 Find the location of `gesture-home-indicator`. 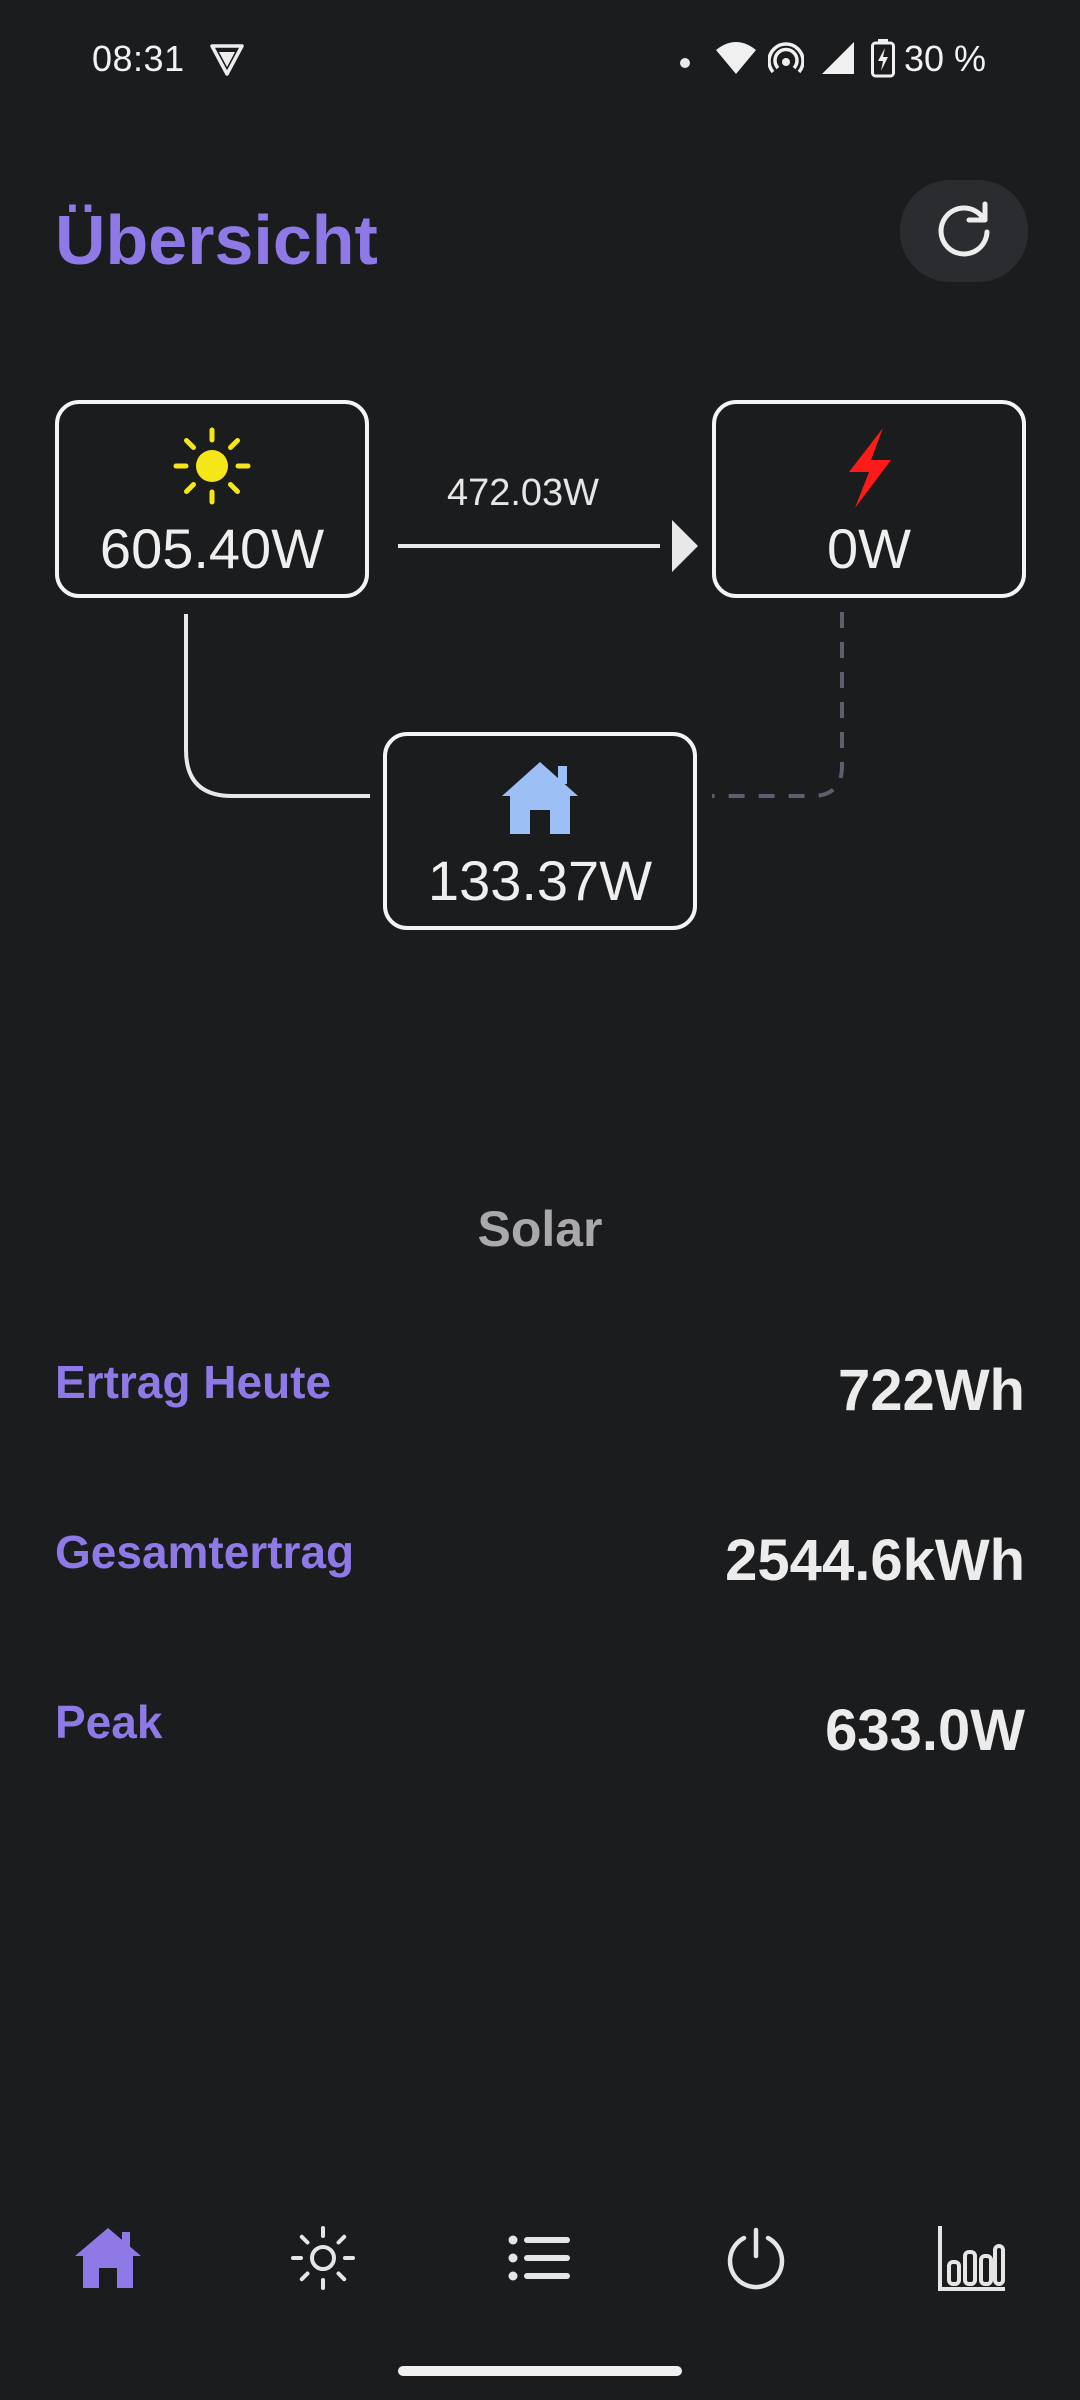

gesture-home-indicator is located at coordinates (540, 2371).